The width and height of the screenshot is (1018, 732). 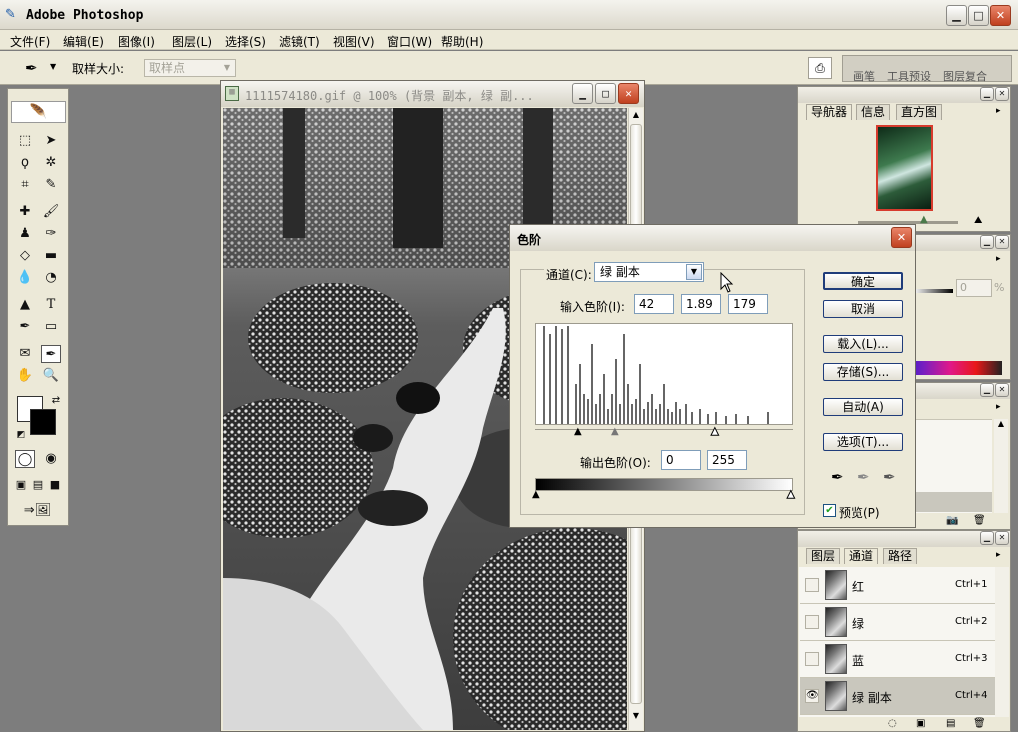 What do you see at coordinates (897, 585) in the screenshot?
I see `channel-row-red: 红 Ctrl+1` at bounding box center [897, 585].